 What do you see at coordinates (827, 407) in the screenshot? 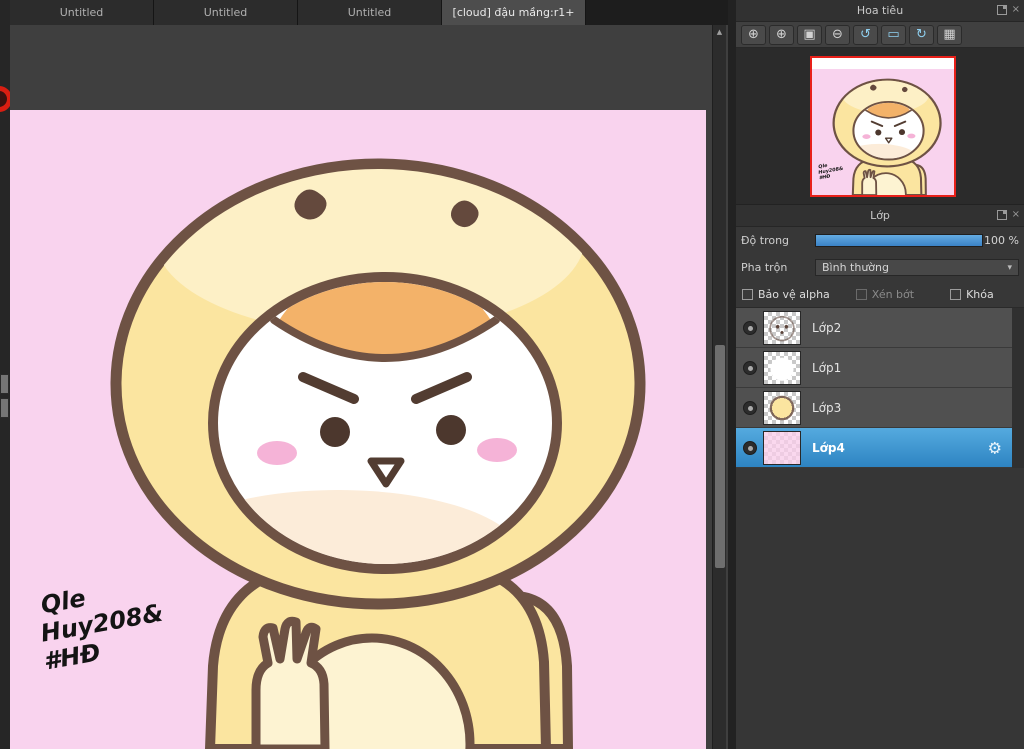
I see `layer-name: Lớp3` at bounding box center [827, 407].